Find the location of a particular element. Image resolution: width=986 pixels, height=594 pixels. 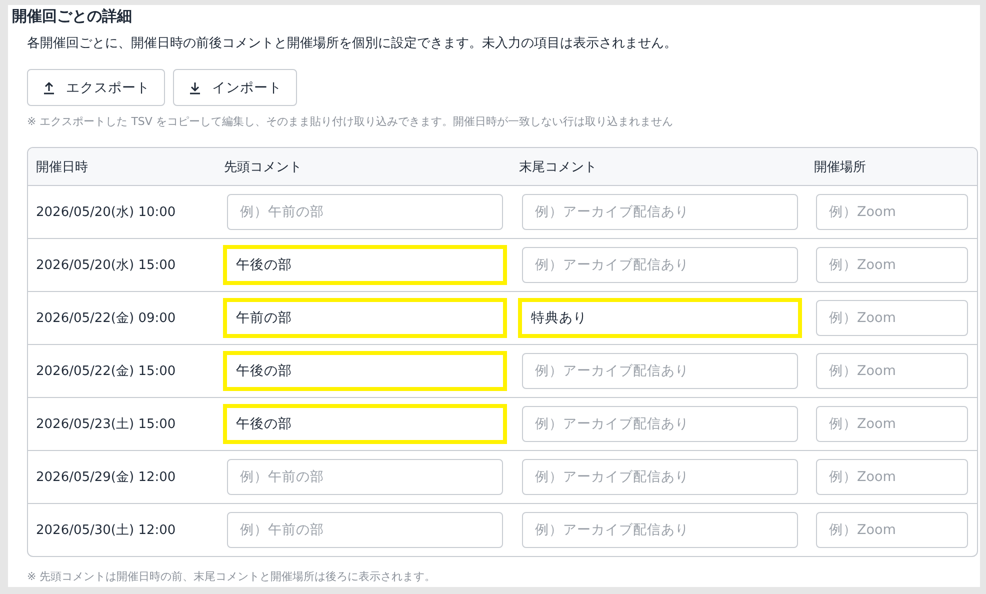

date-cell-text: 2026/05/20(水) 15:00 is located at coordinates (106, 265).